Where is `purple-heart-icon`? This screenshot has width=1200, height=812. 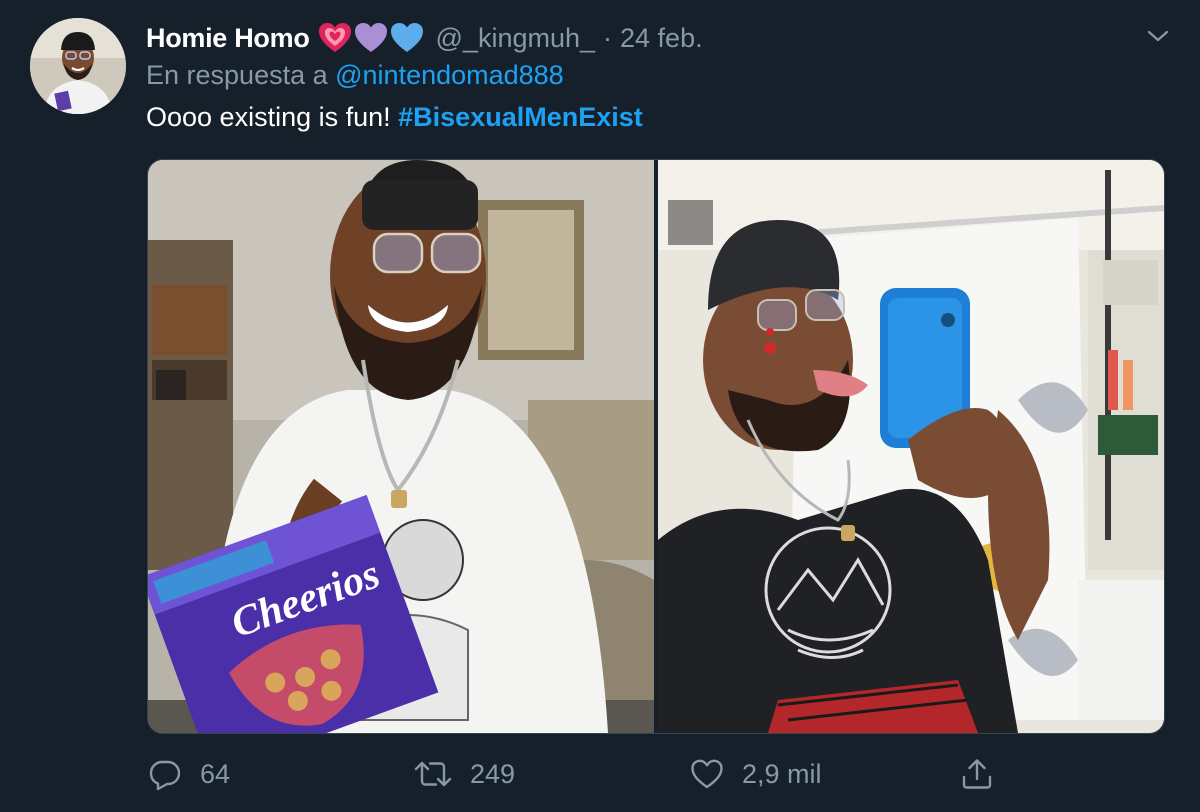 purple-heart-icon is located at coordinates (370, 37).